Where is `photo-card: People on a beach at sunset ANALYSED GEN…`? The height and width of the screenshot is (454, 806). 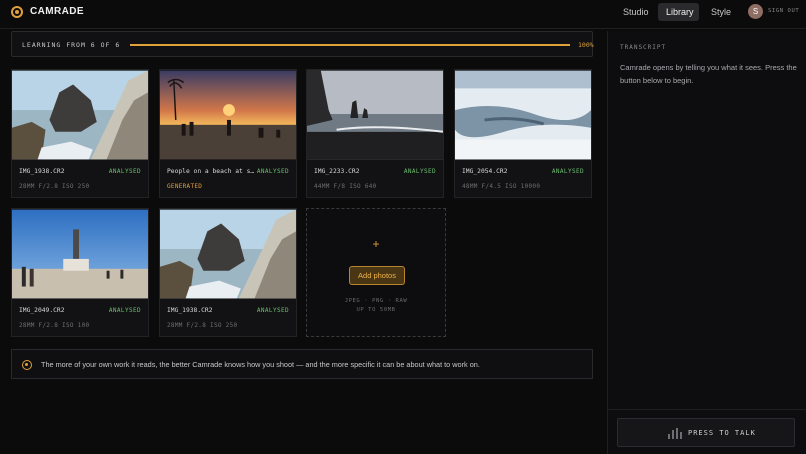
photo-card: People on a beach at sunset ANALYSED GEN… is located at coordinates (228, 133).